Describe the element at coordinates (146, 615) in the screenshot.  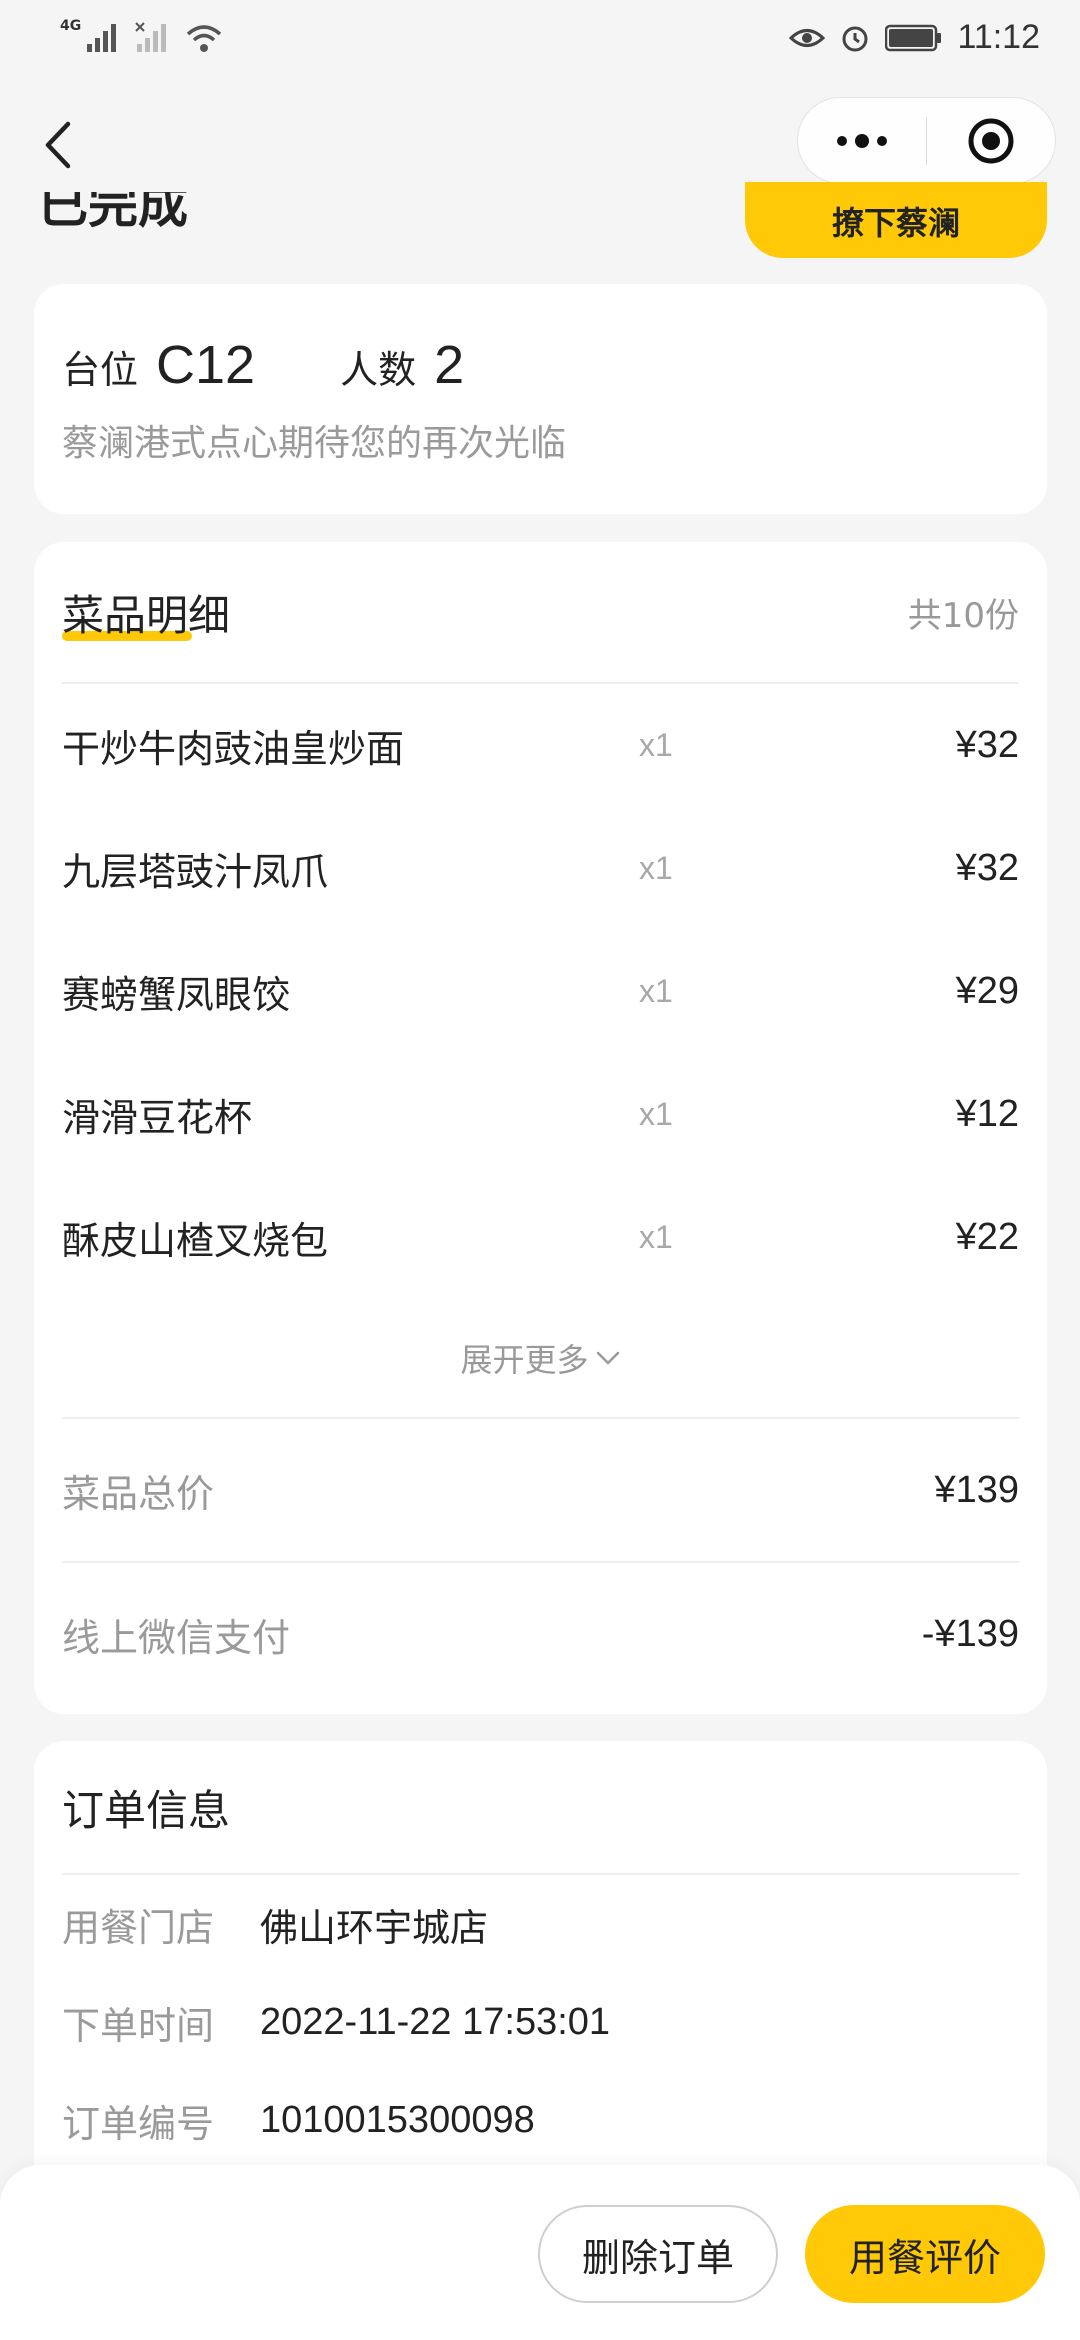
I see `dishes-title: 菜品明细` at that location.